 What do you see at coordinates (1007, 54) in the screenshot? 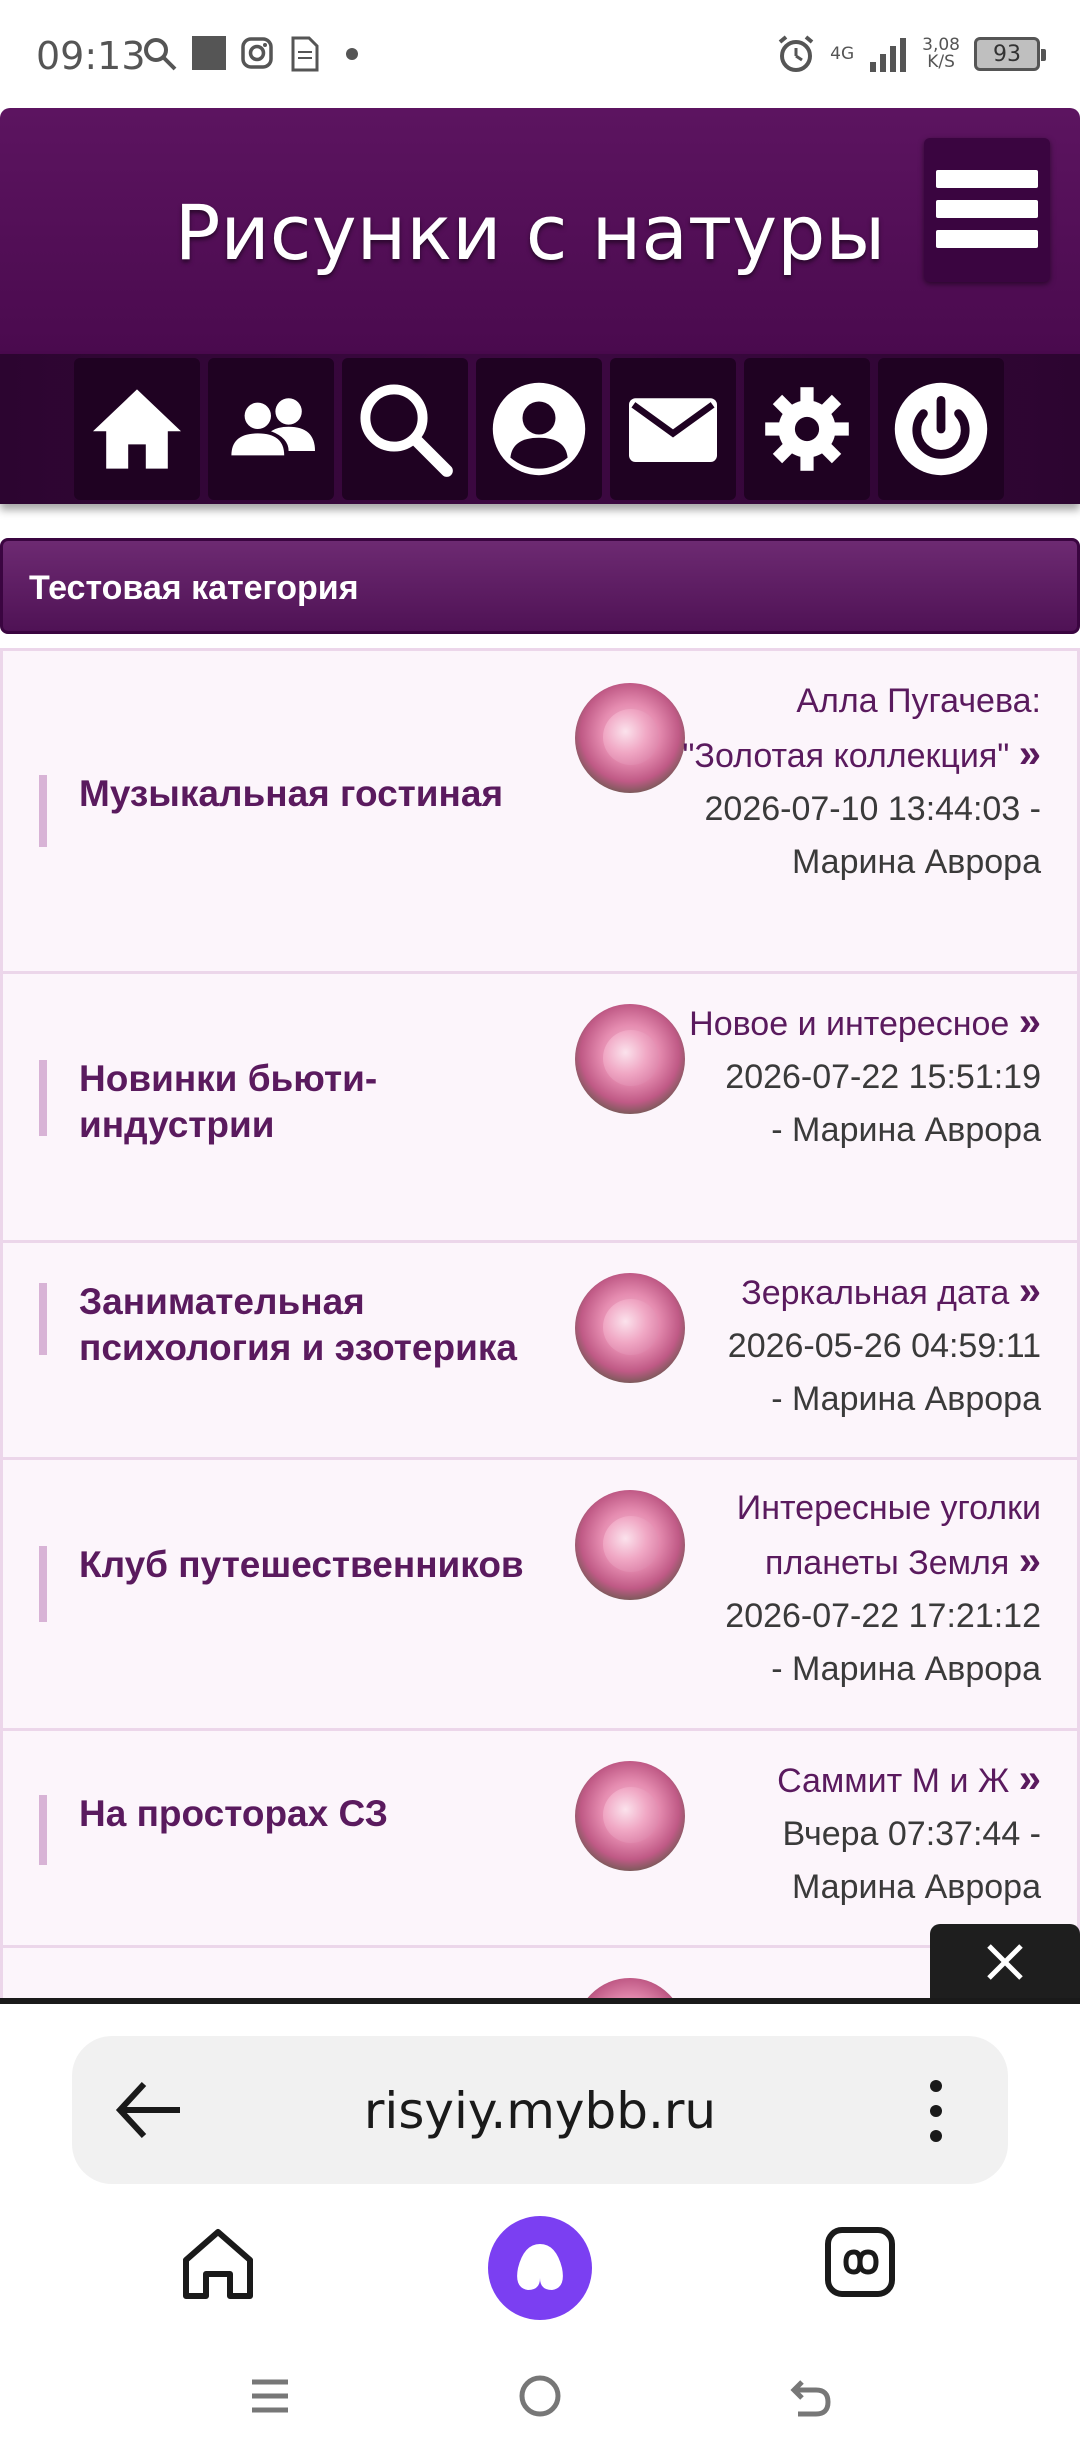
I see `battery-level: 93` at bounding box center [1007, 54].